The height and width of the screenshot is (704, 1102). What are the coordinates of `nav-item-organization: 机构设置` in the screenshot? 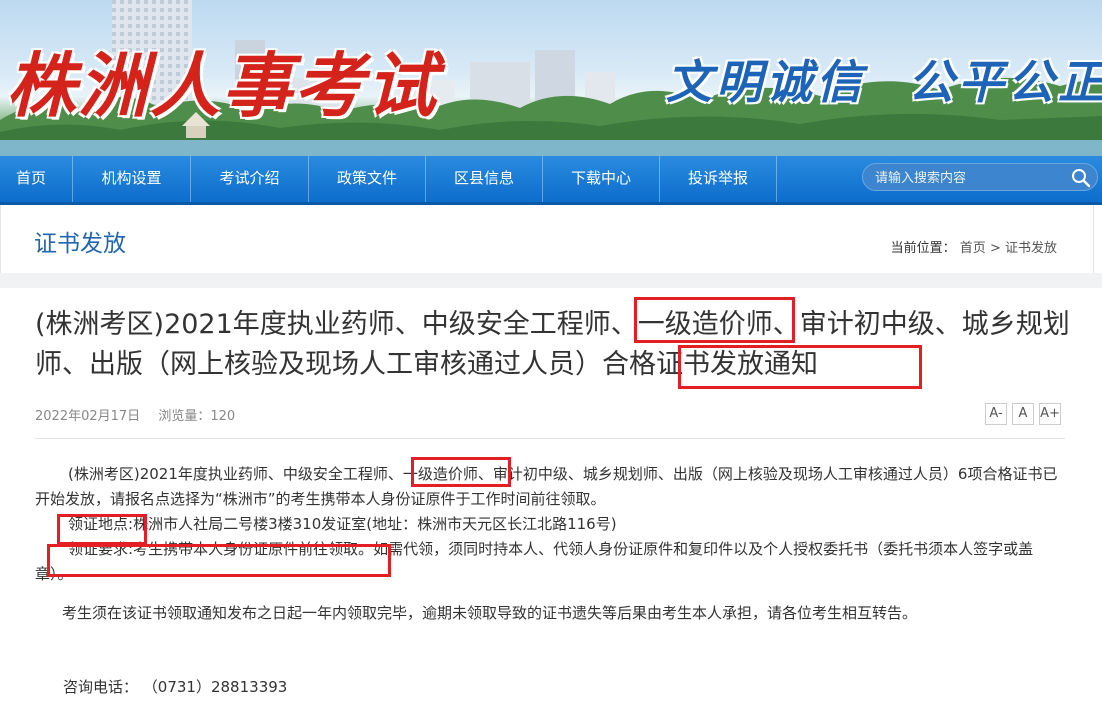 It's located at (131, 179).